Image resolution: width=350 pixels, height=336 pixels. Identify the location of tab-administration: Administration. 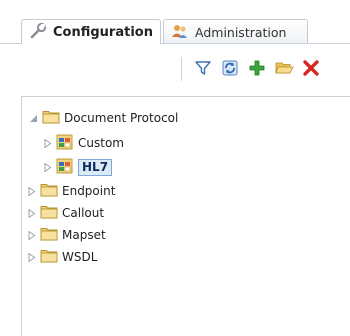
(235, 31).